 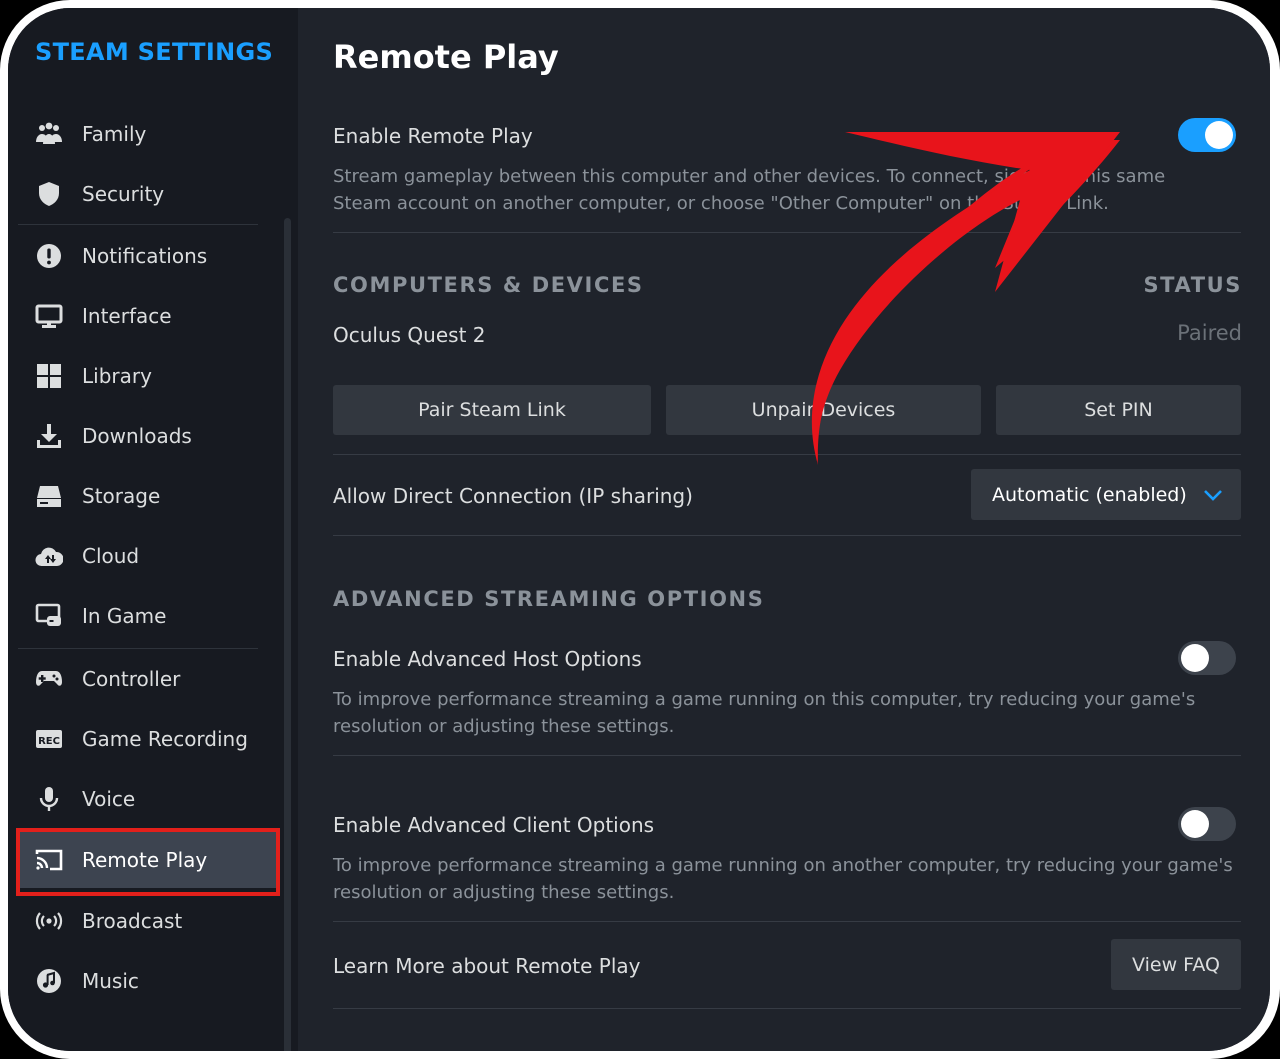 I want to click on advanced-client-label: Enable Advanced Client Options, so click(x=494, y=825).